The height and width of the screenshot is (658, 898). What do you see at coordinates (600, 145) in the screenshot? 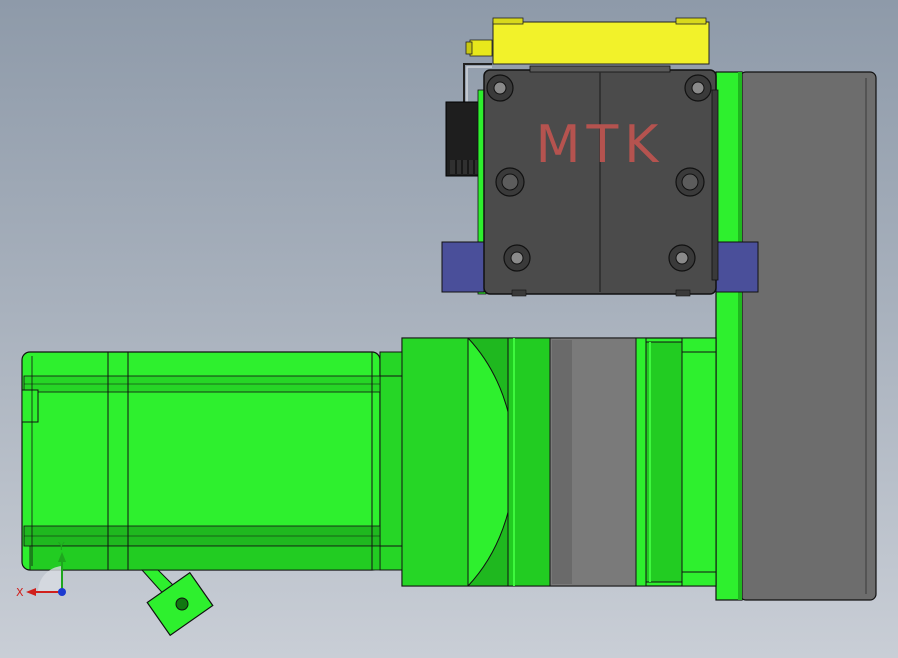
I see `model-logo-text: MTK` at bounding box center [600, 145].